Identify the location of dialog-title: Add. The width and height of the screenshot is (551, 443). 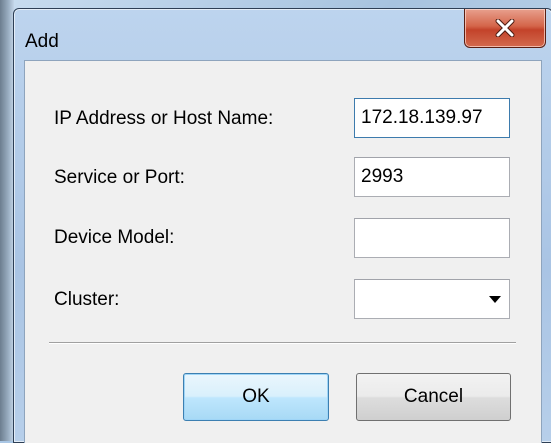
(42, 41).